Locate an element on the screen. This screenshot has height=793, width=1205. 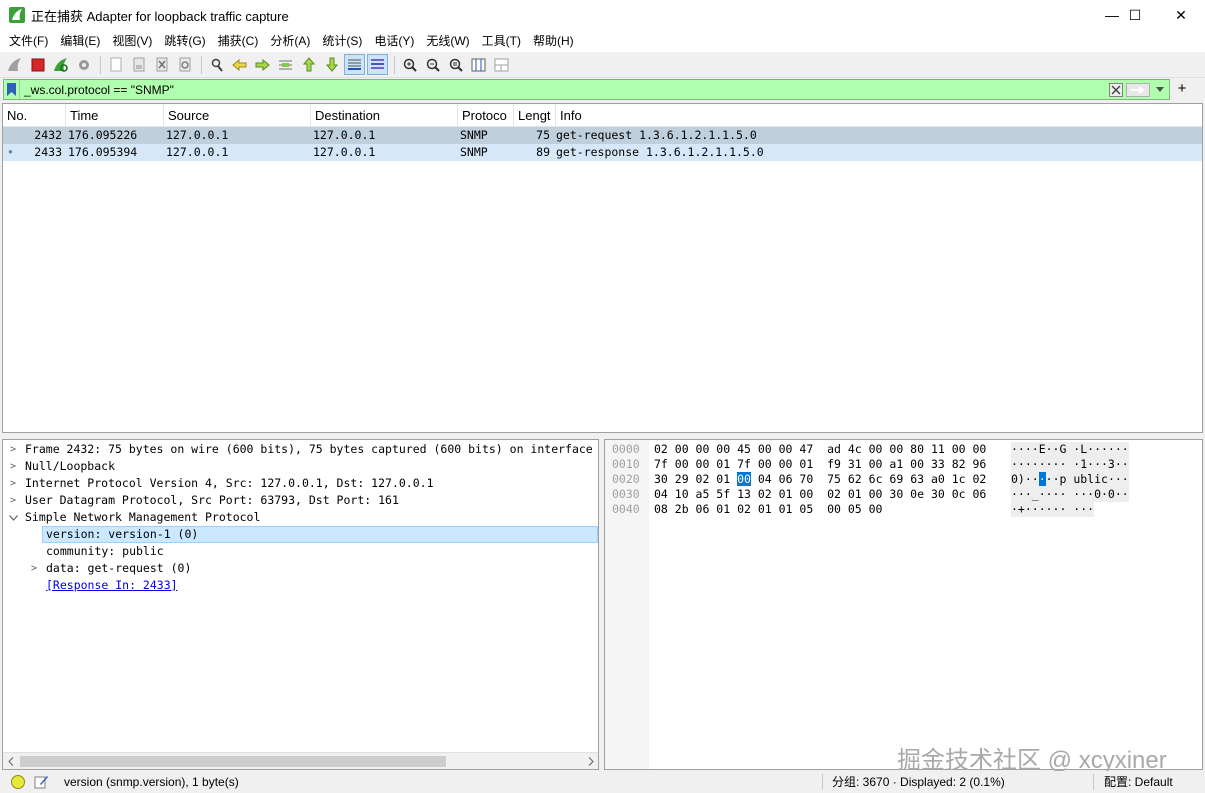
start-capture-button is located at coordinates (14, 64).